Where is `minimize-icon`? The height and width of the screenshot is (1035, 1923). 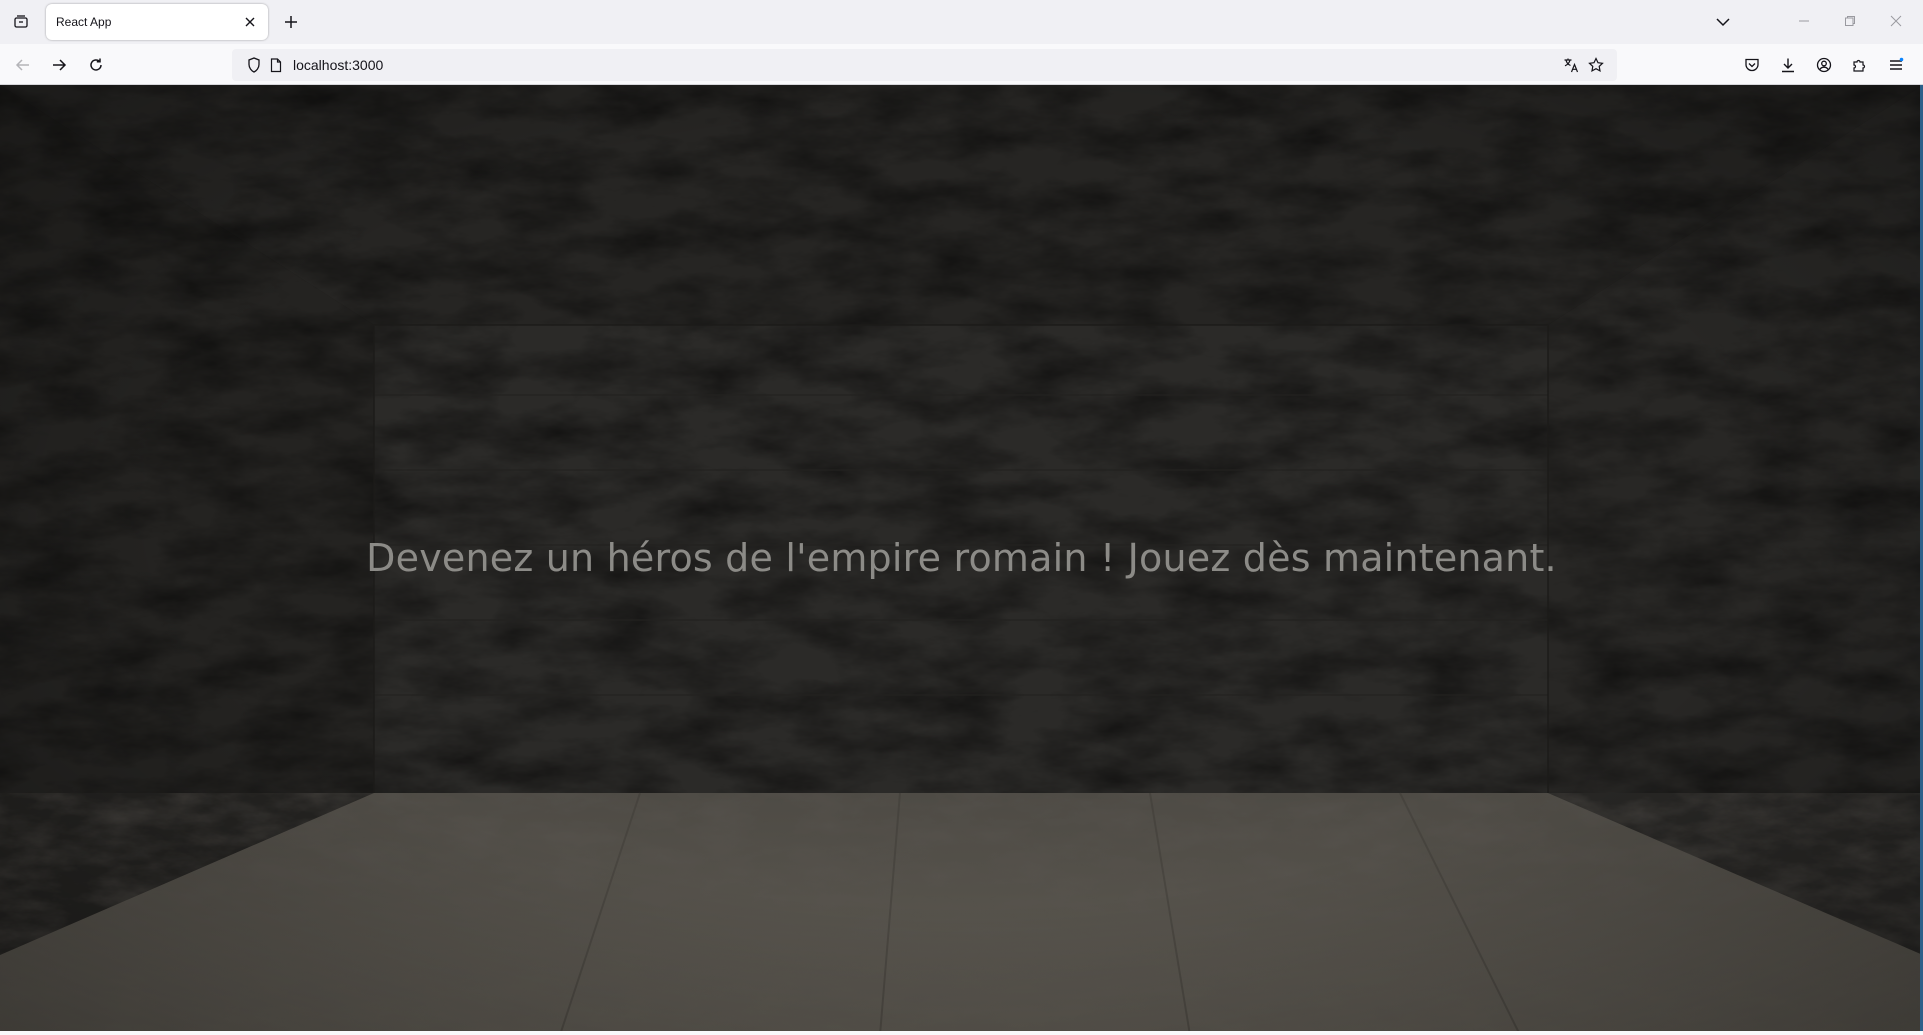 minimize-icon is located at coordinates (1804, 21).